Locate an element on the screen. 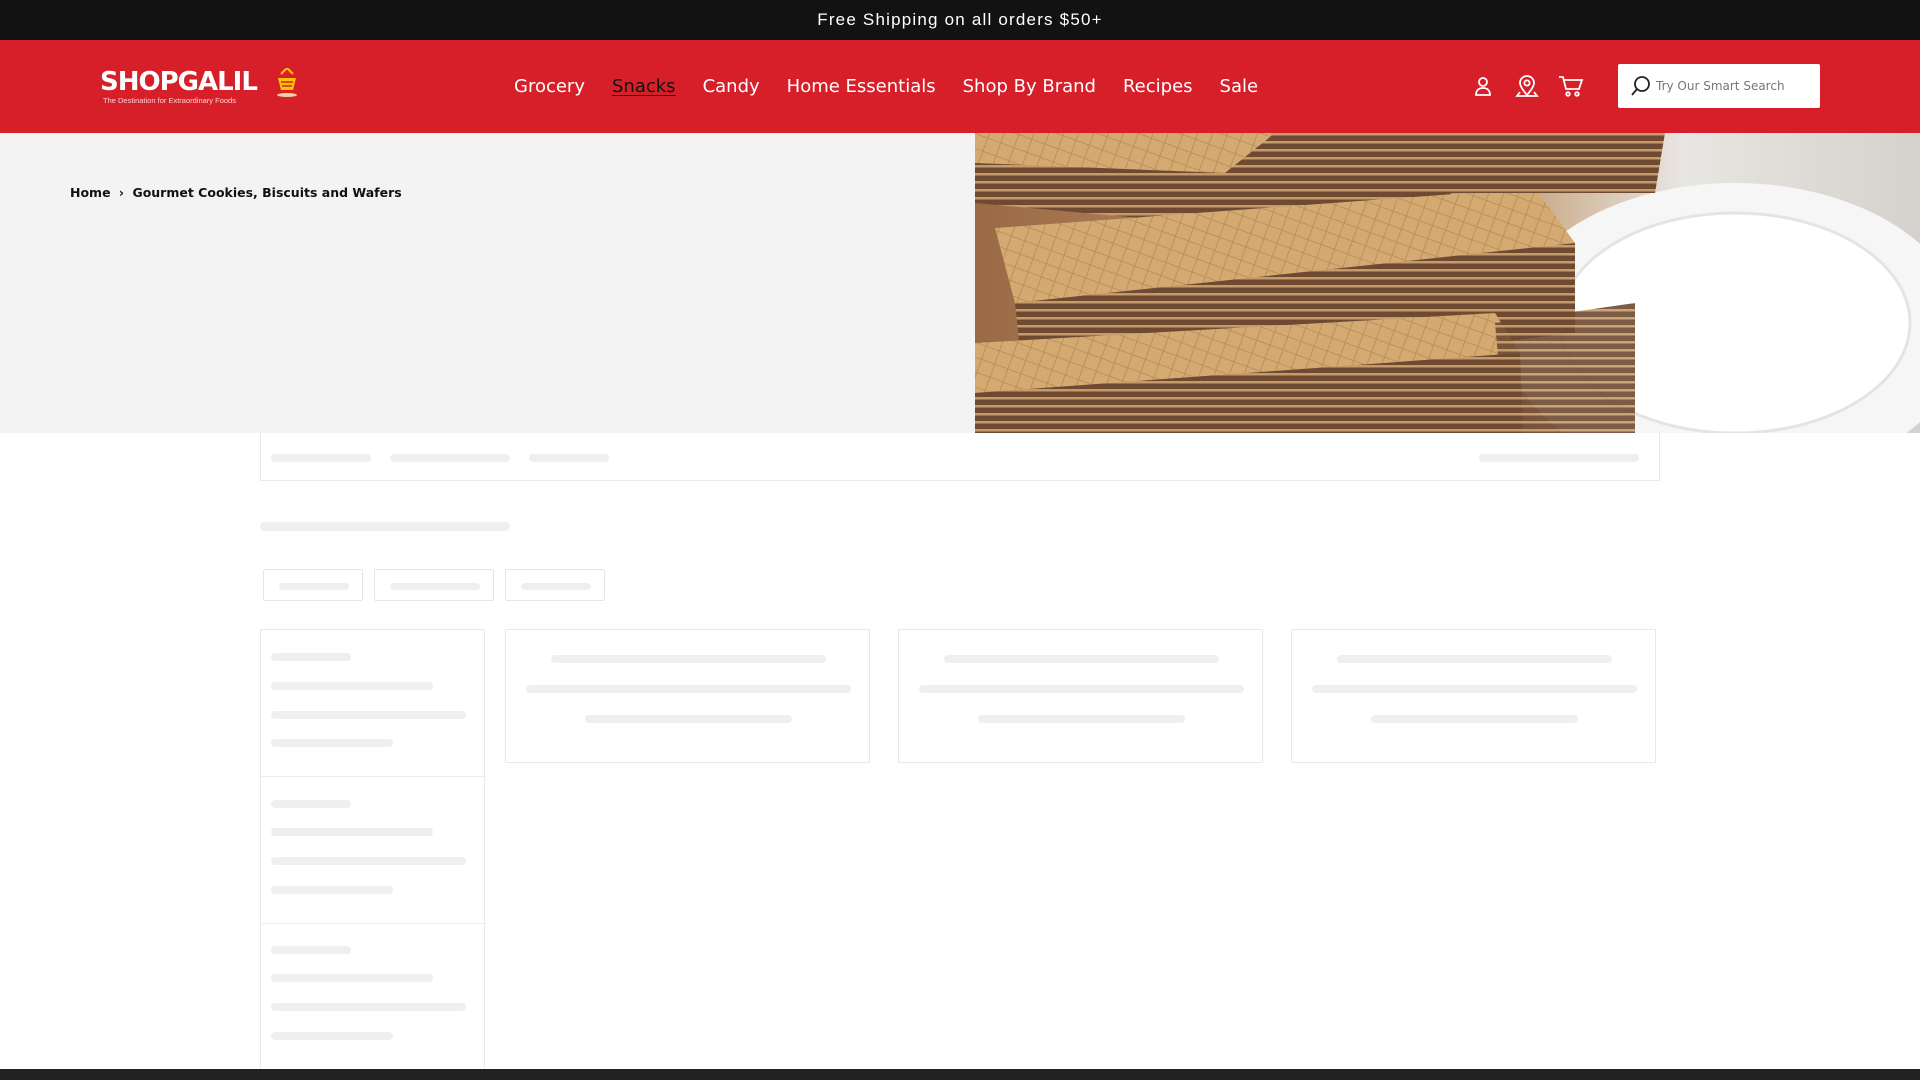 The height and width of the screenshot is (1080, 1920). nav-candy: Candy is located at coordinates (731, 86).